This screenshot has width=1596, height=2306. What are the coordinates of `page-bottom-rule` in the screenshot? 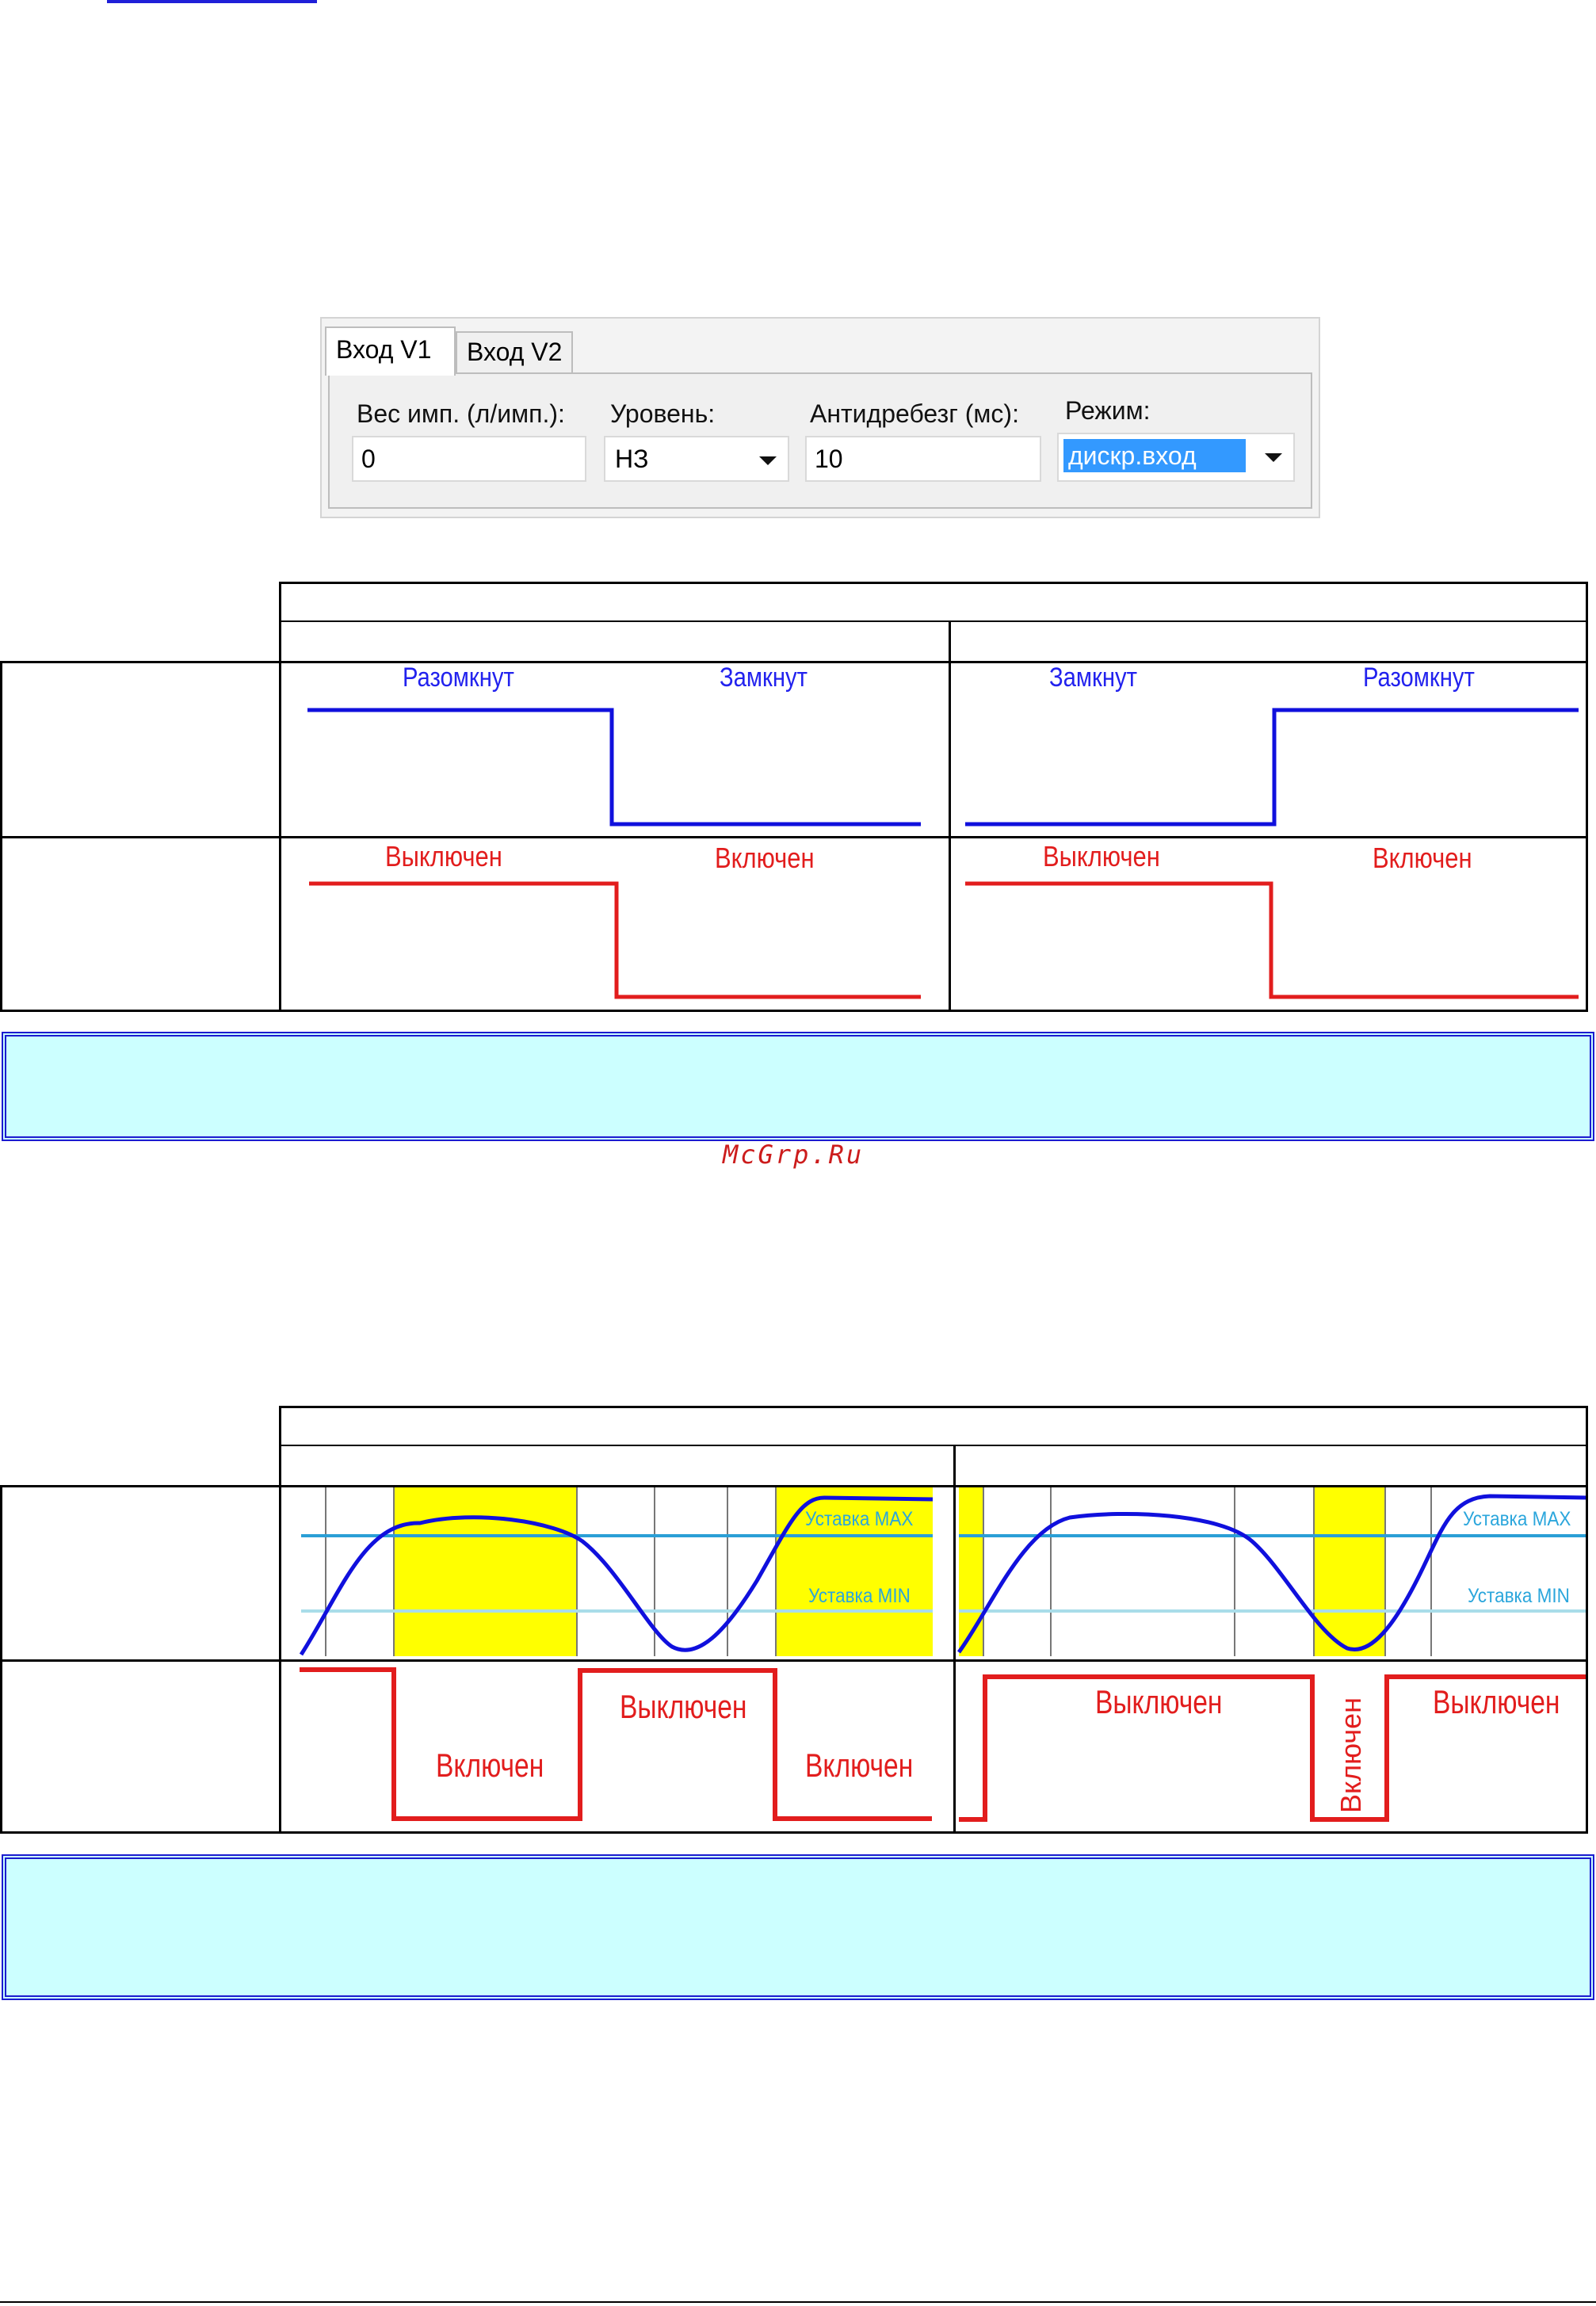 It's located at (798, 2302).